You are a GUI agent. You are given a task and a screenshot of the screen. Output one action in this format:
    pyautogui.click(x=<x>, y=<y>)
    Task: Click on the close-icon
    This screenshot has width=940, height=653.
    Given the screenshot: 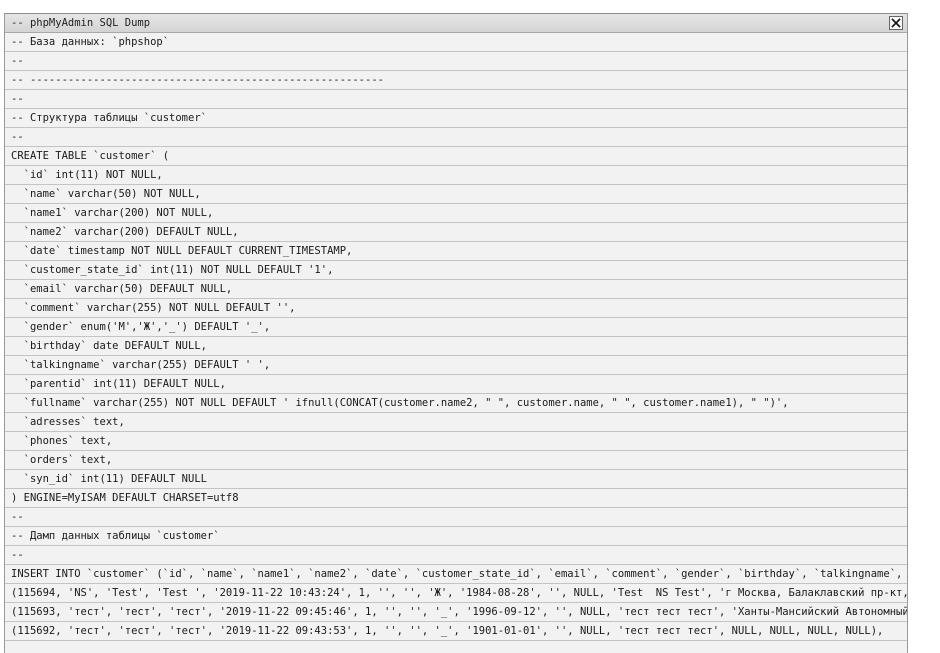 What is the action you would take?
    pyautogui.click(x=896, y=23)
    